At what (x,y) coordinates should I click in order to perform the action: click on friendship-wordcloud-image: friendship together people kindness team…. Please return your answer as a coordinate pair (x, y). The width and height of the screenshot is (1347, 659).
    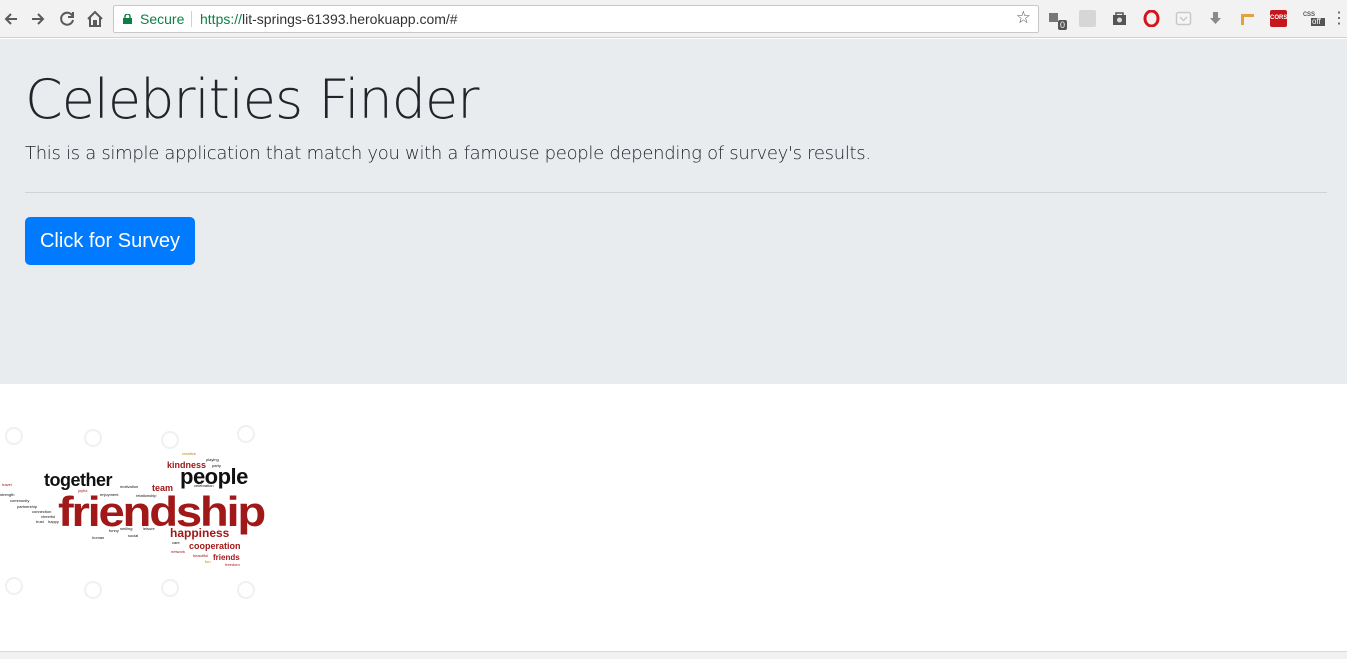
    Looking at the image, I should click on (133, 510).